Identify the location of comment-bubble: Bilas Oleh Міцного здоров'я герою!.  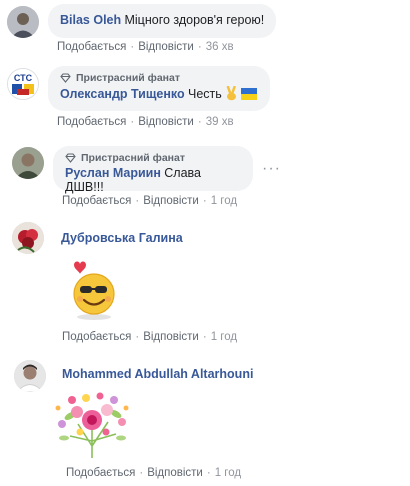
(162, 21).